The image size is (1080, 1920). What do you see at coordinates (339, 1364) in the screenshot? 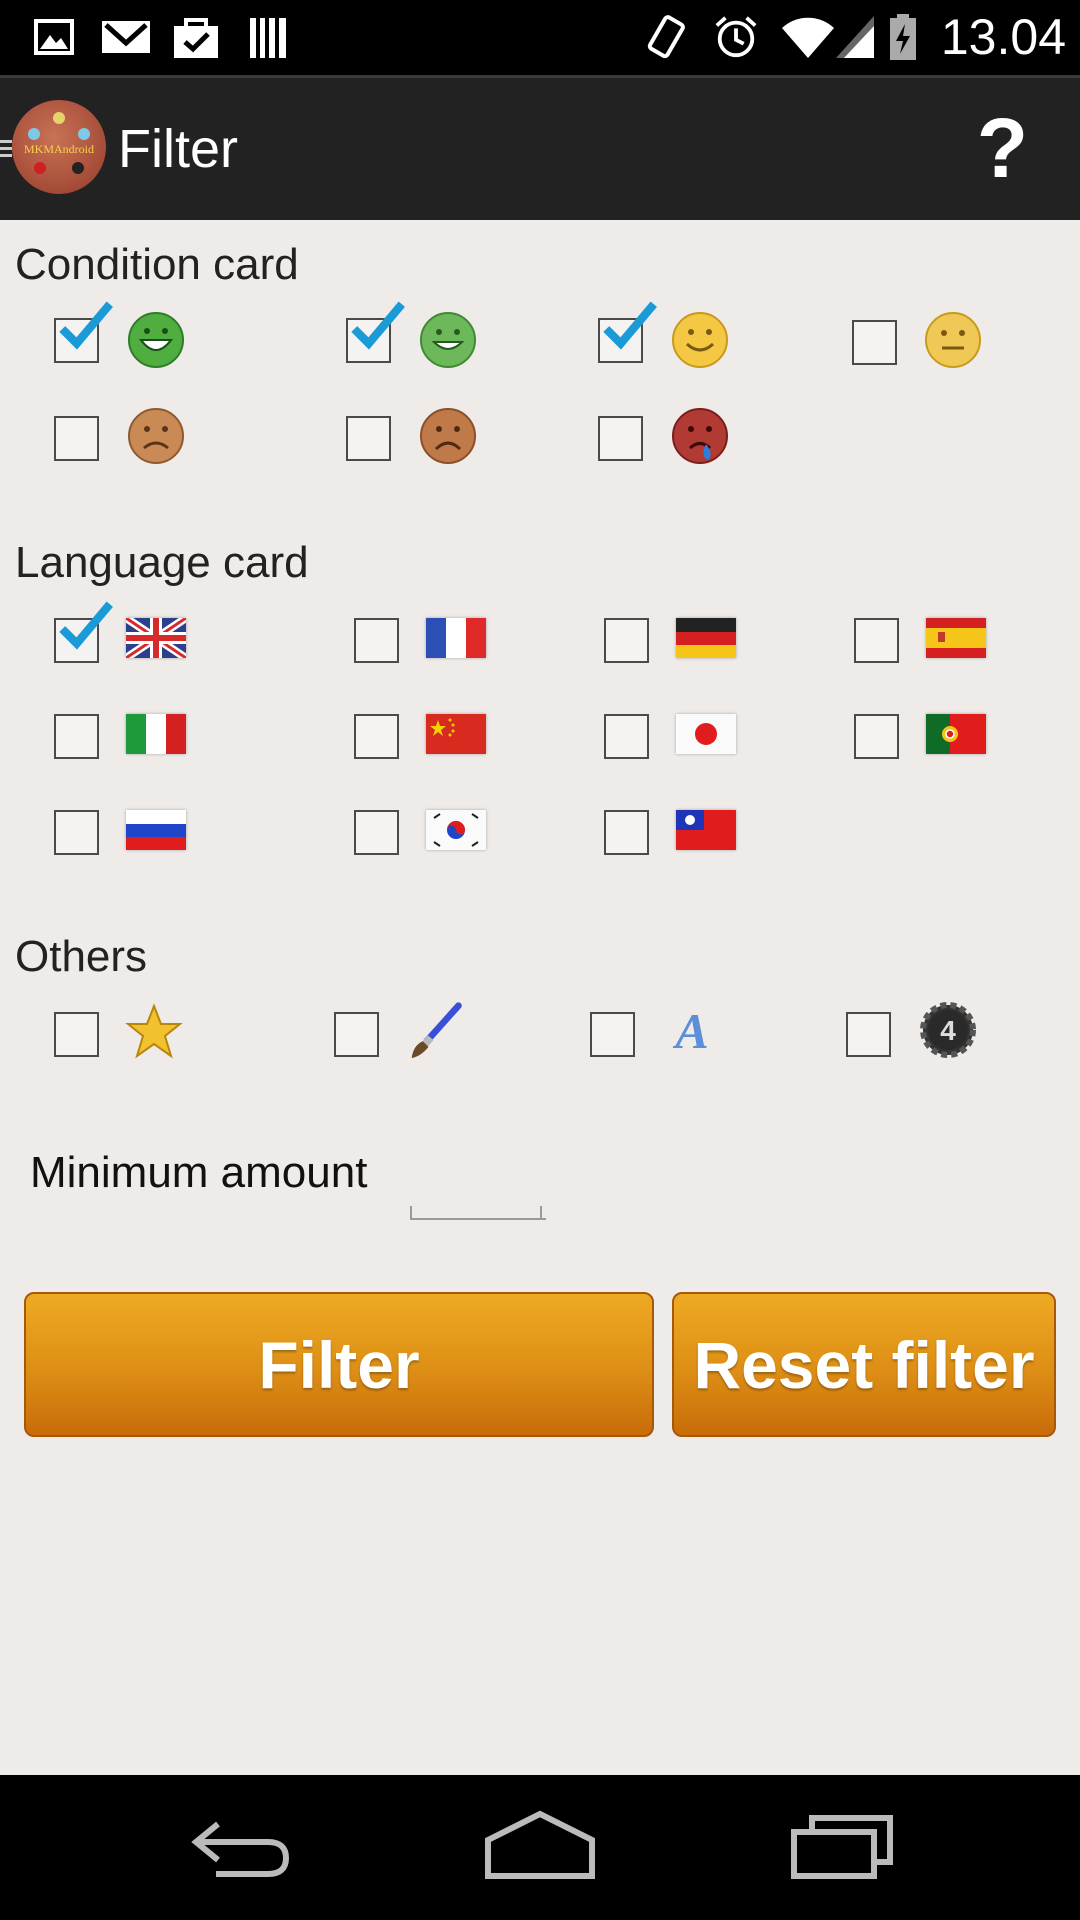
I see `filter-button: Filter` at bounding box center [339, 1364].